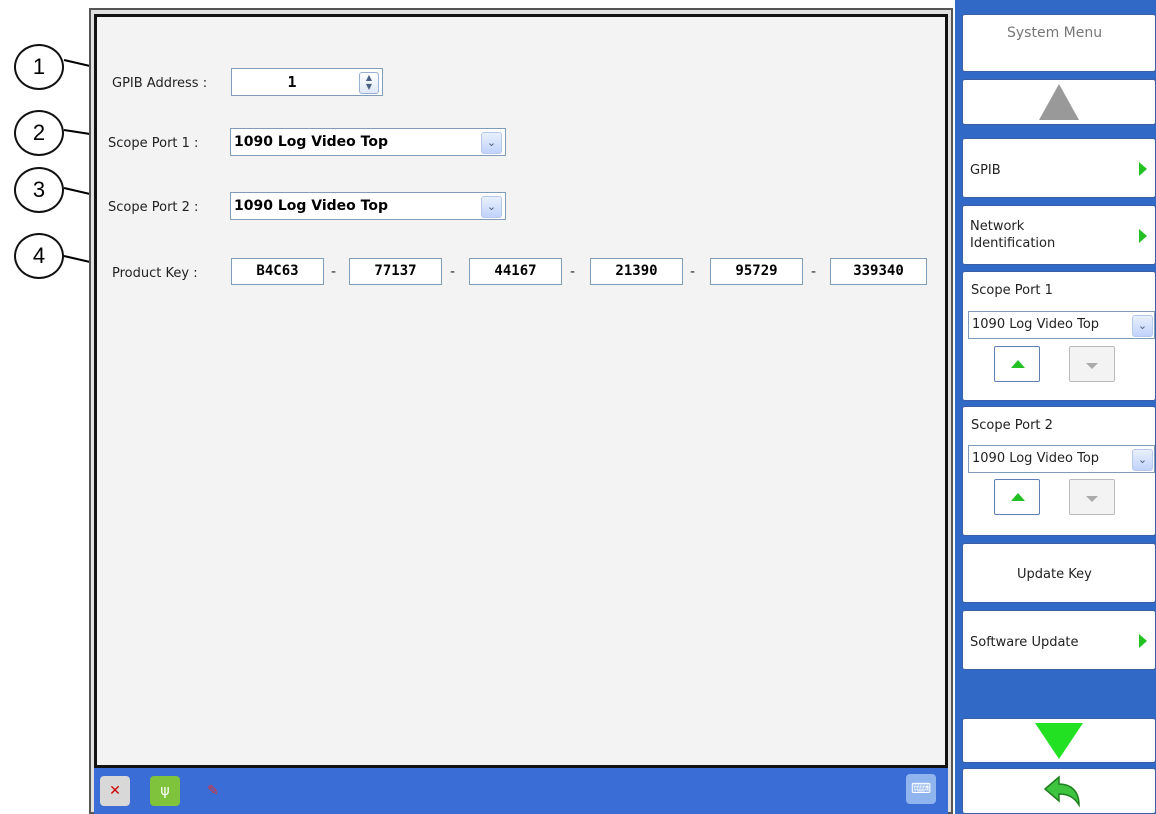 The image size is (1156, 814). I want to click on scope-port-1-panel-value: 1090 Log Video Top, so click(1036, 324).